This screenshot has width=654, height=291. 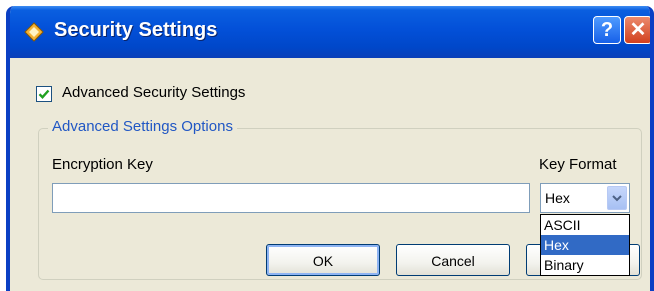 What do you see at coordinates (578, 164) in the screenshot?
I see `key-format-label: Key Format` at bounding box center [578, 164].